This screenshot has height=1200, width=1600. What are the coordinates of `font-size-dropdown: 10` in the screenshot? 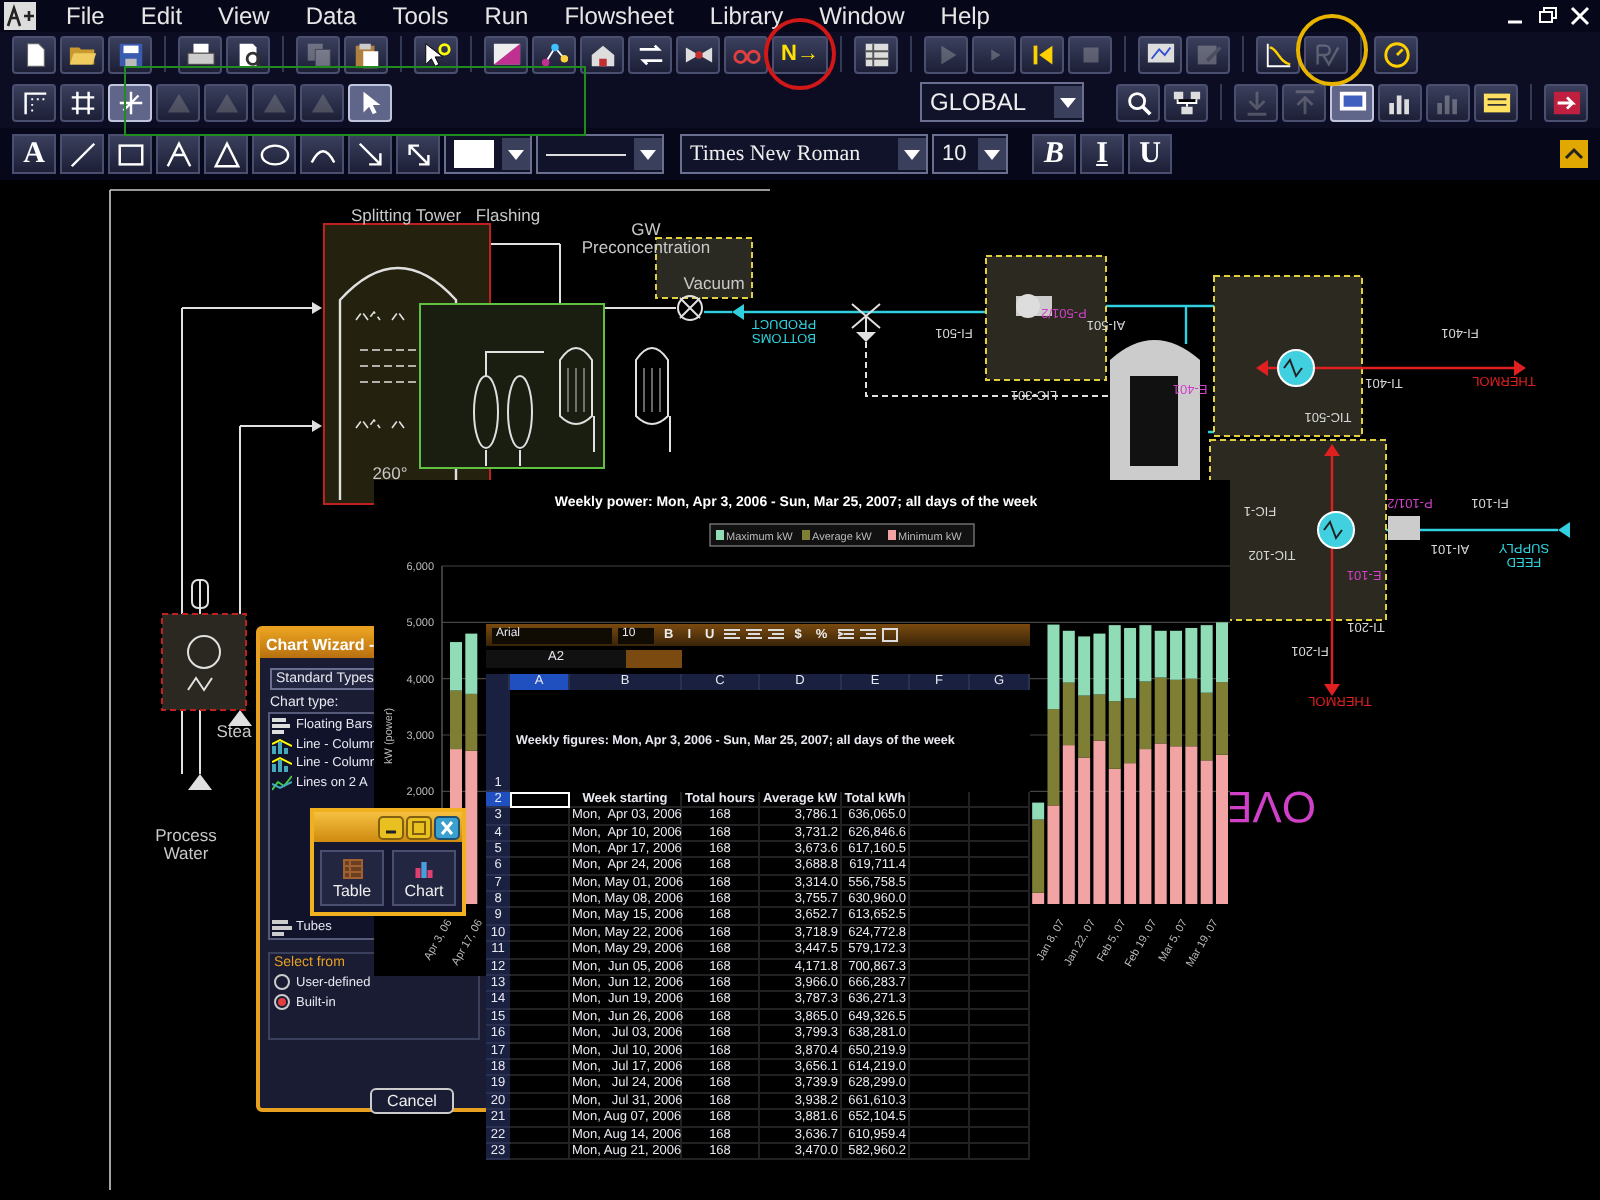 It's located at (970, 154).